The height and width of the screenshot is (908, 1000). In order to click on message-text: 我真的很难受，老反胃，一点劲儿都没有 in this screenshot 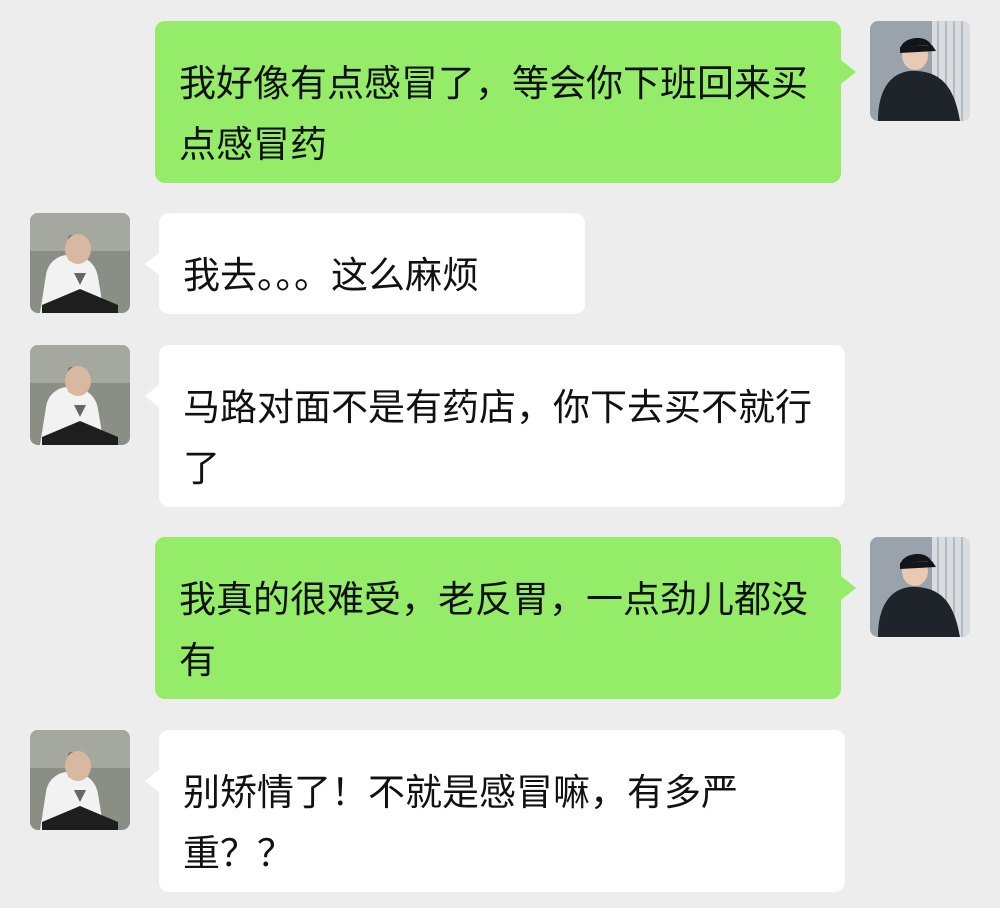, I will do `click(493, 630)`.